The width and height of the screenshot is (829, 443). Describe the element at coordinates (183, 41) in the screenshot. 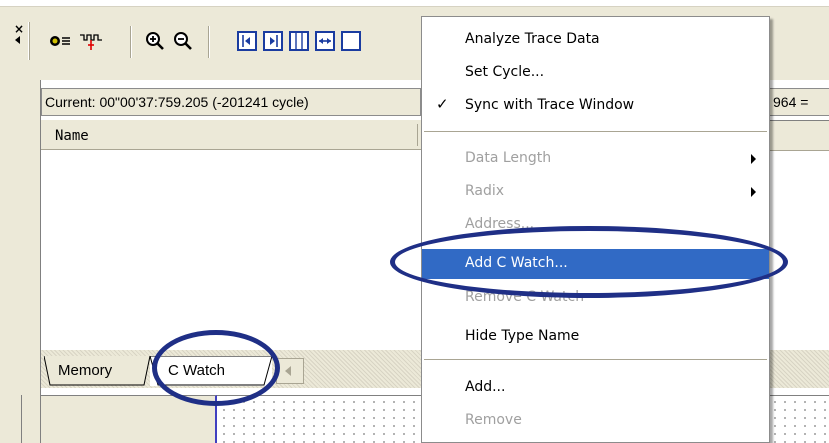

I see `zoom-out-icon` at that location.